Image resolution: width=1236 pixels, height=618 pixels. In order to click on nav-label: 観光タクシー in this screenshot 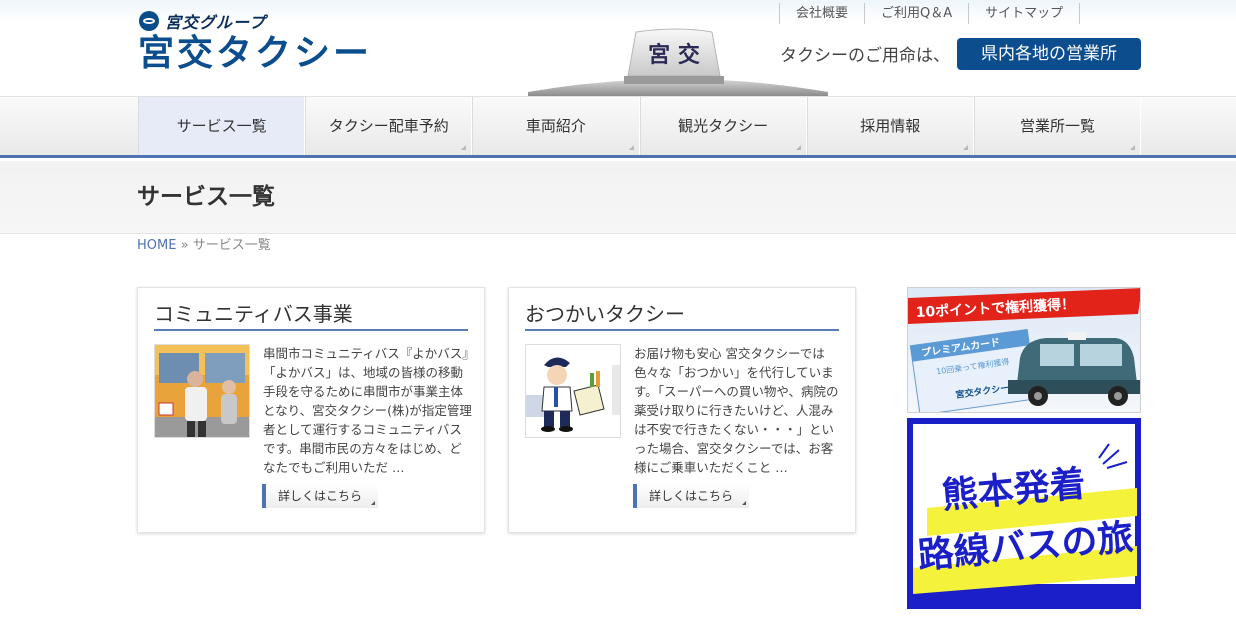, I will do `click(723, 126)`.